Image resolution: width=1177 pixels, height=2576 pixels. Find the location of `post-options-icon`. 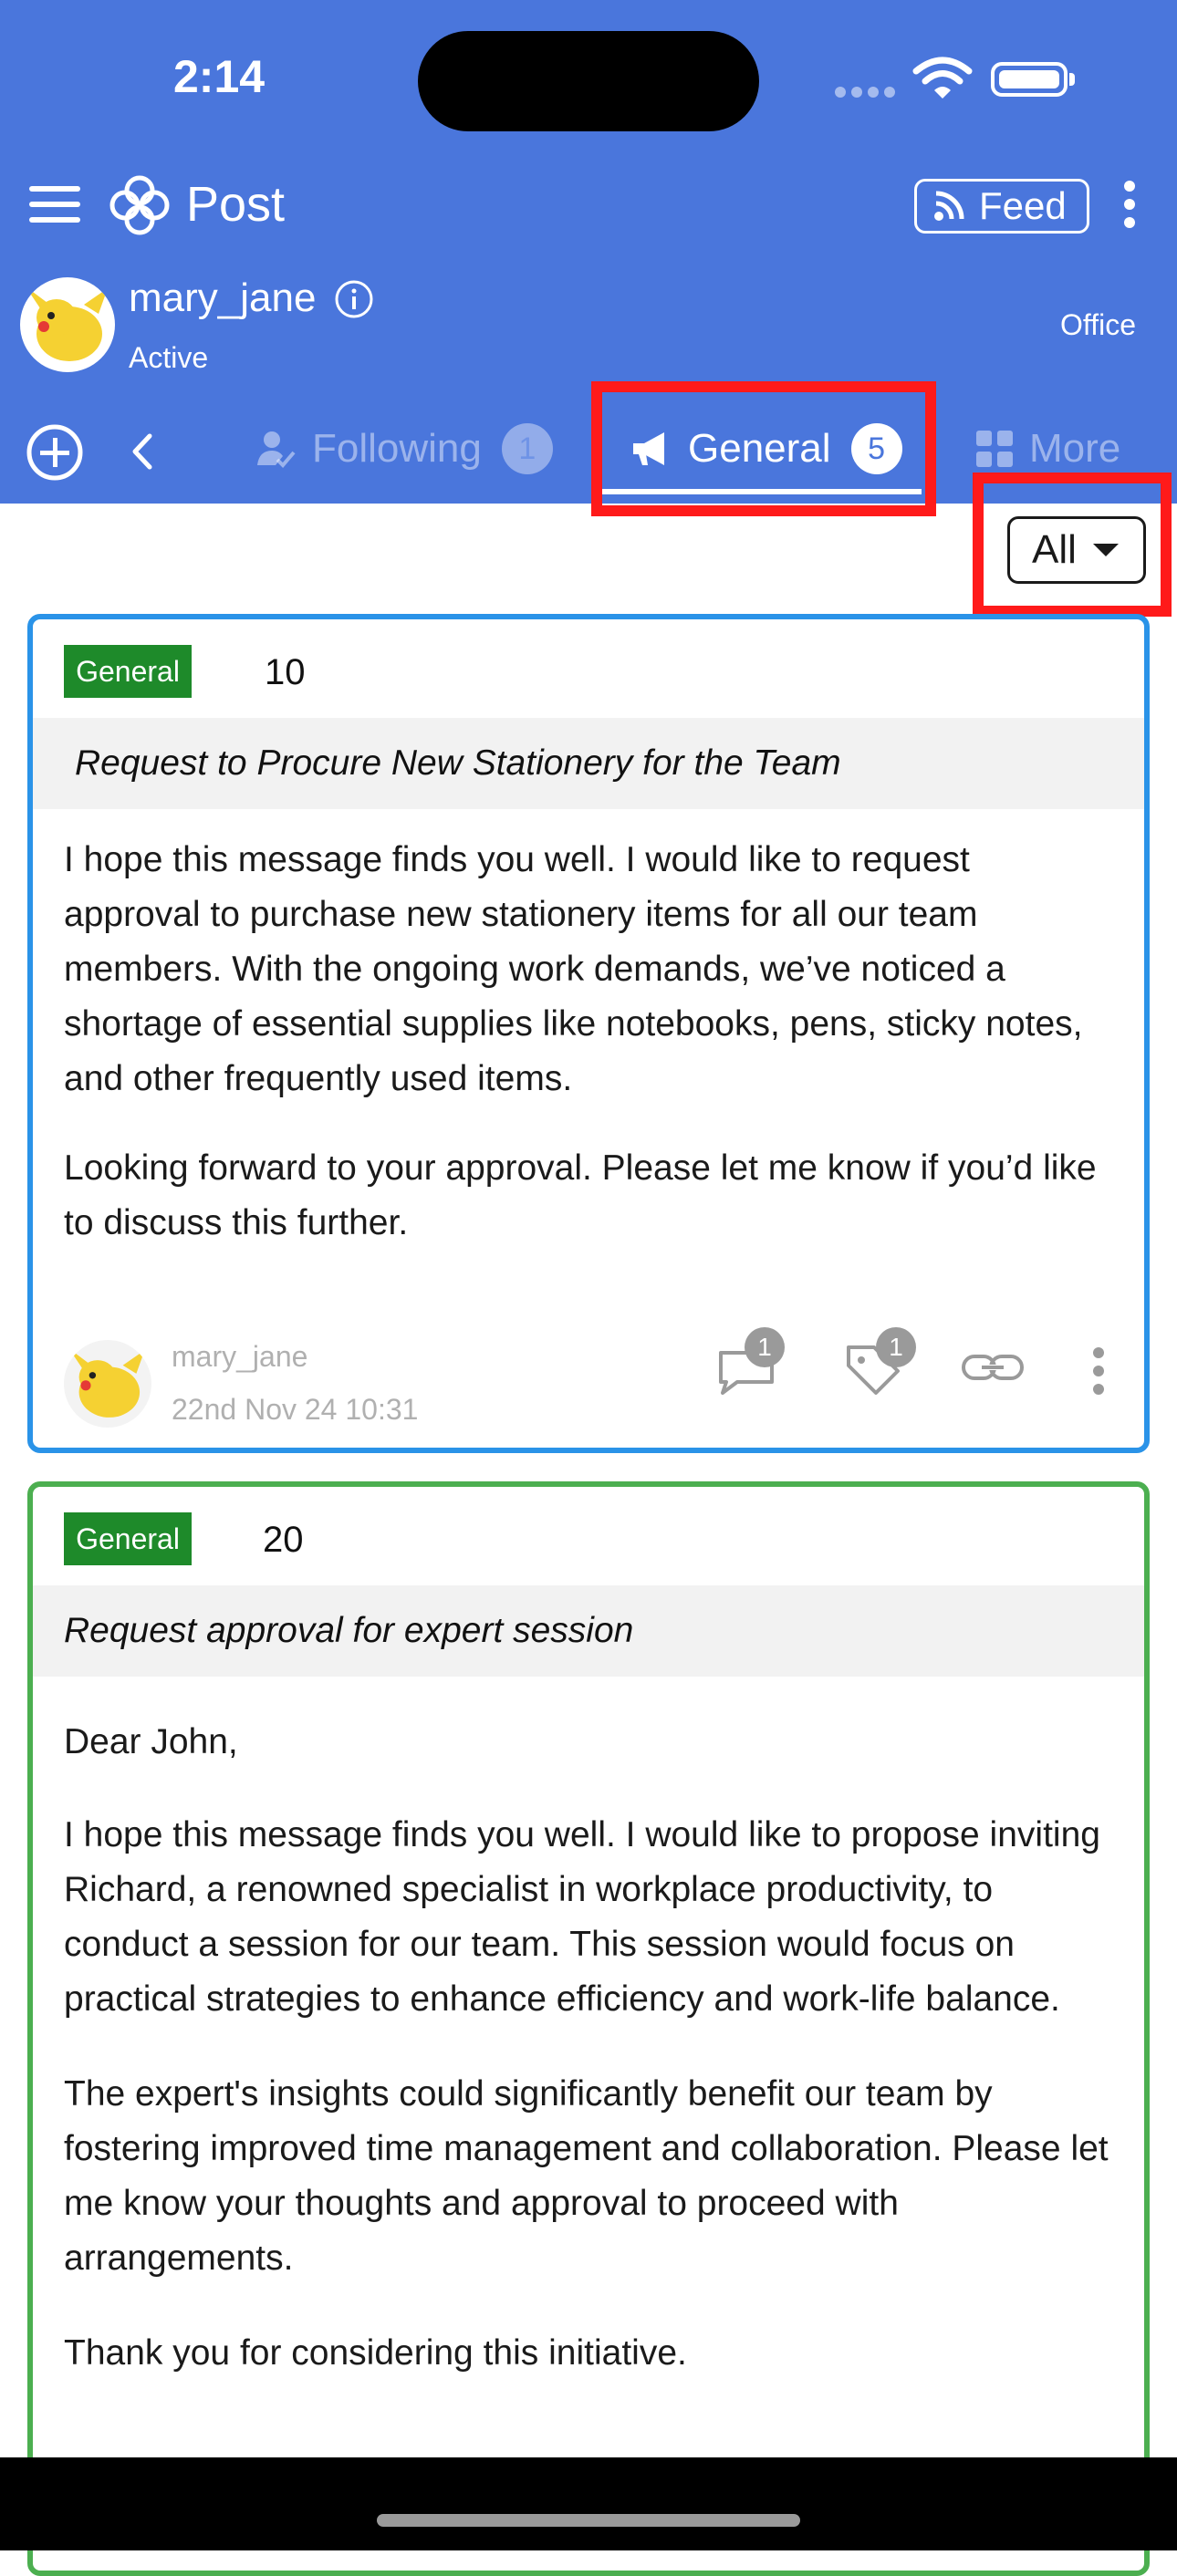

post-options-icon is located at coordinates (1099, 1374).